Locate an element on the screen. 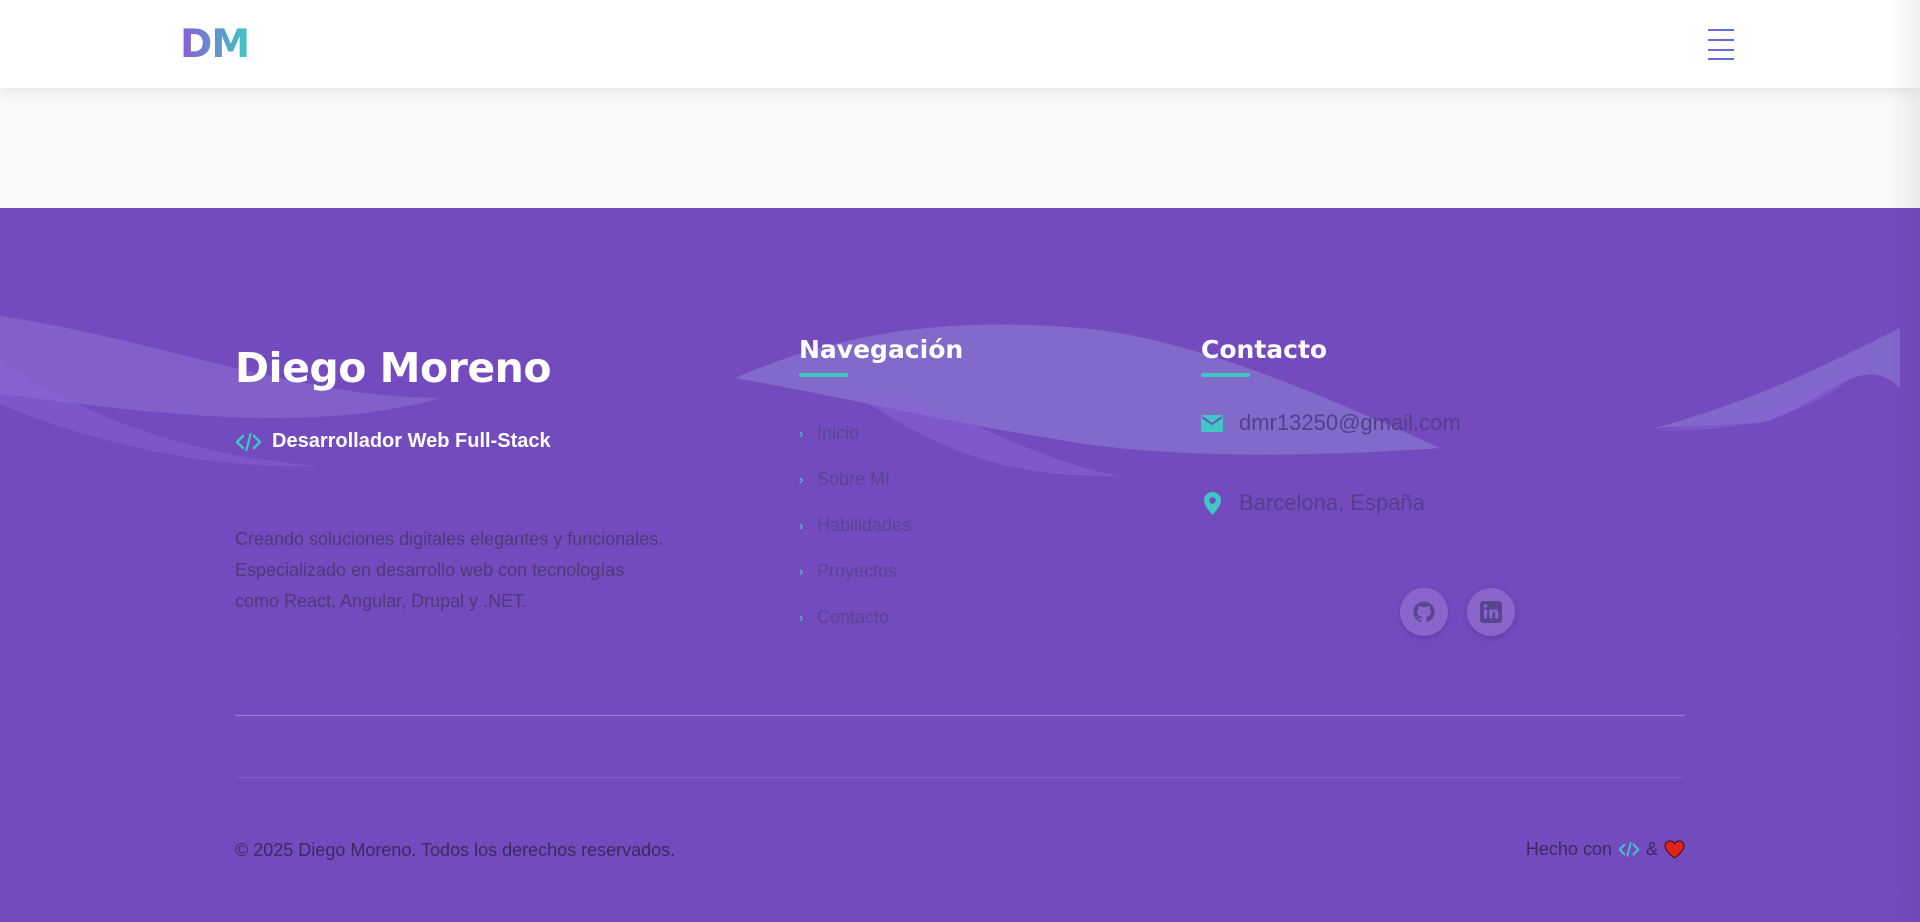  footer-nav-label: Sobre Mí is located at coordinates (854, 478).